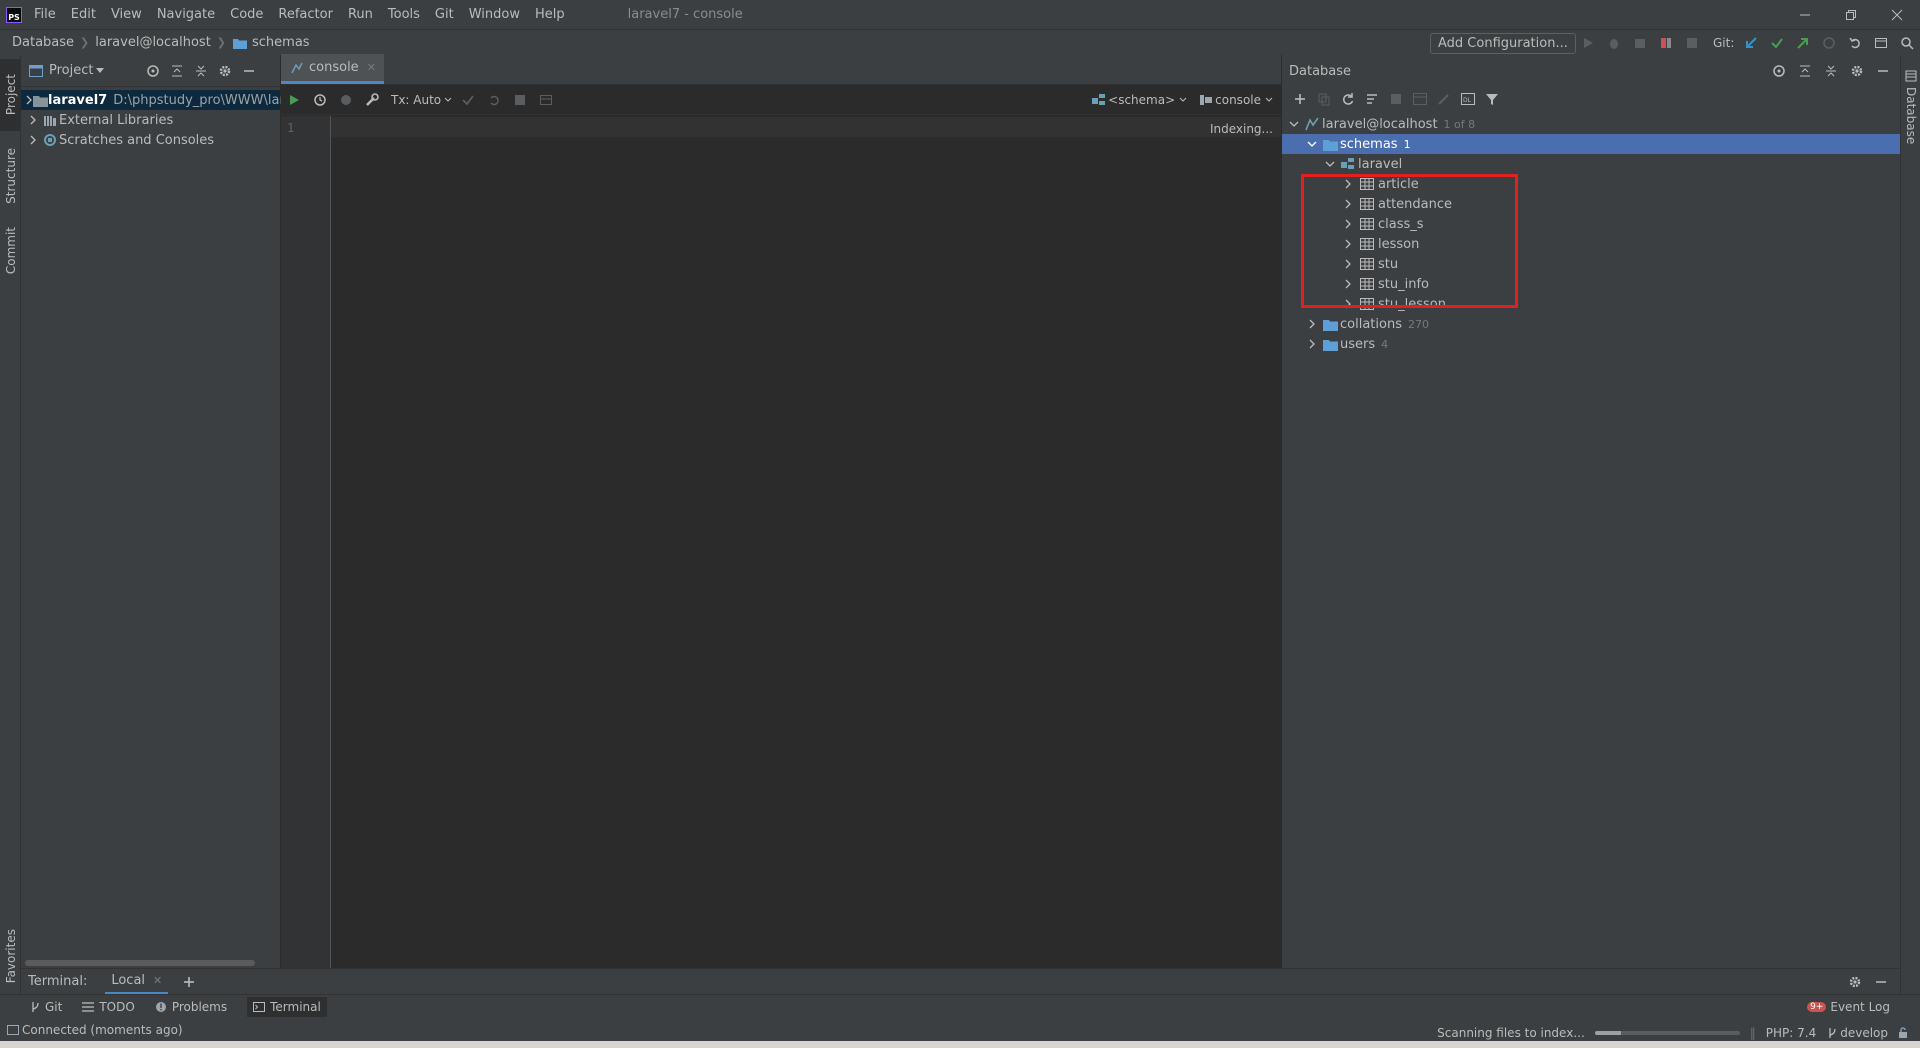 Image resolution: width=1920 pixels, height=1048 pixels. I want to click on tree-item-table: article, so click(1591, 184).